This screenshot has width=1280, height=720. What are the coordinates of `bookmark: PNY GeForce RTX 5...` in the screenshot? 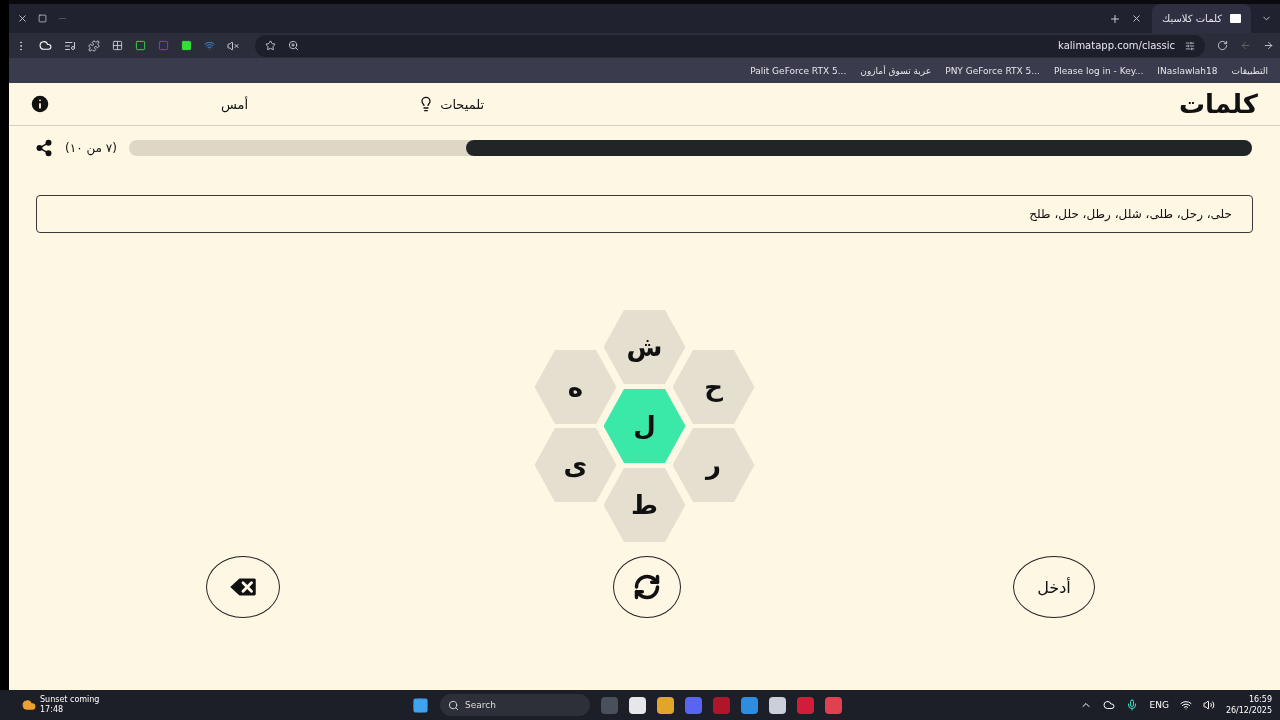 It's located at (992, 70).